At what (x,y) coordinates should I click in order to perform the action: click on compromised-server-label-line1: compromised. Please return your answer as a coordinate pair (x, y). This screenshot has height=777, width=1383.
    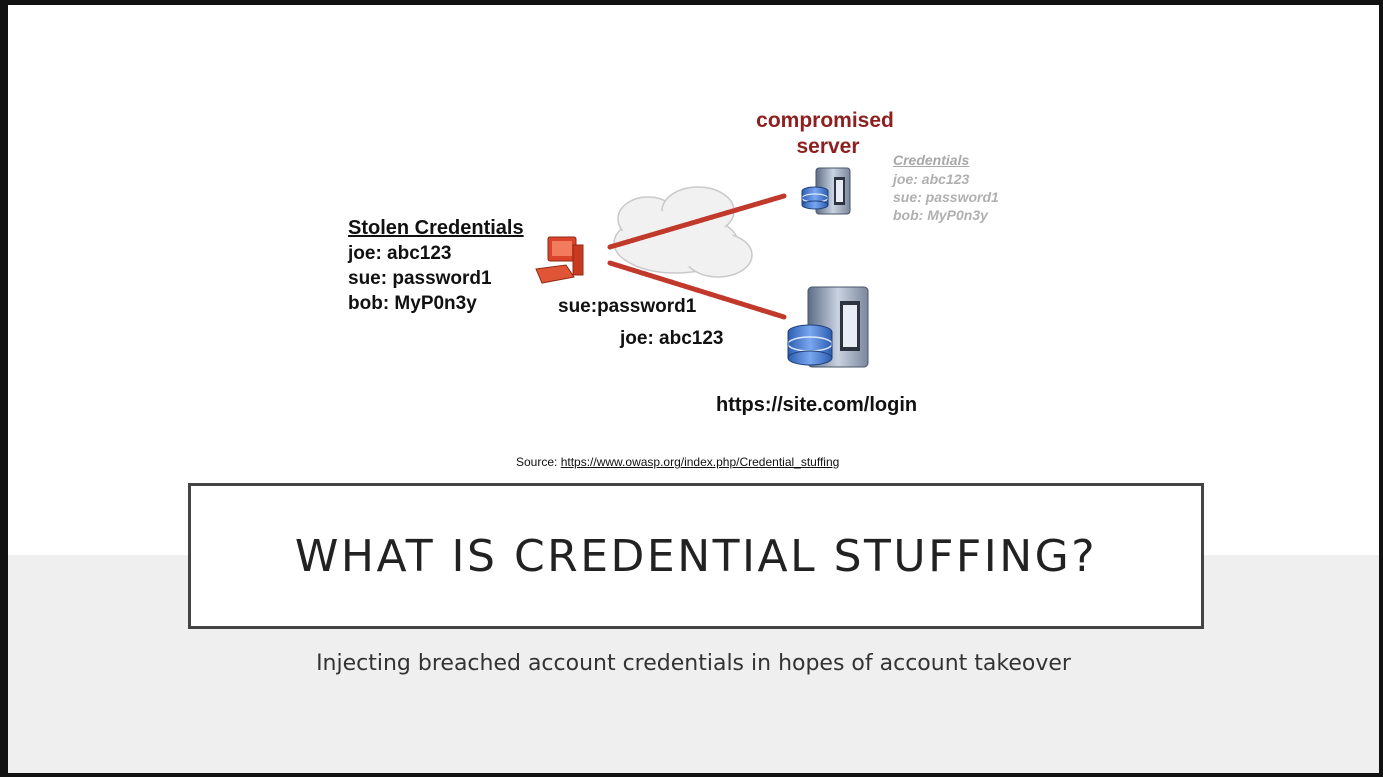
    Looking at the image, I should click on (825, 120).